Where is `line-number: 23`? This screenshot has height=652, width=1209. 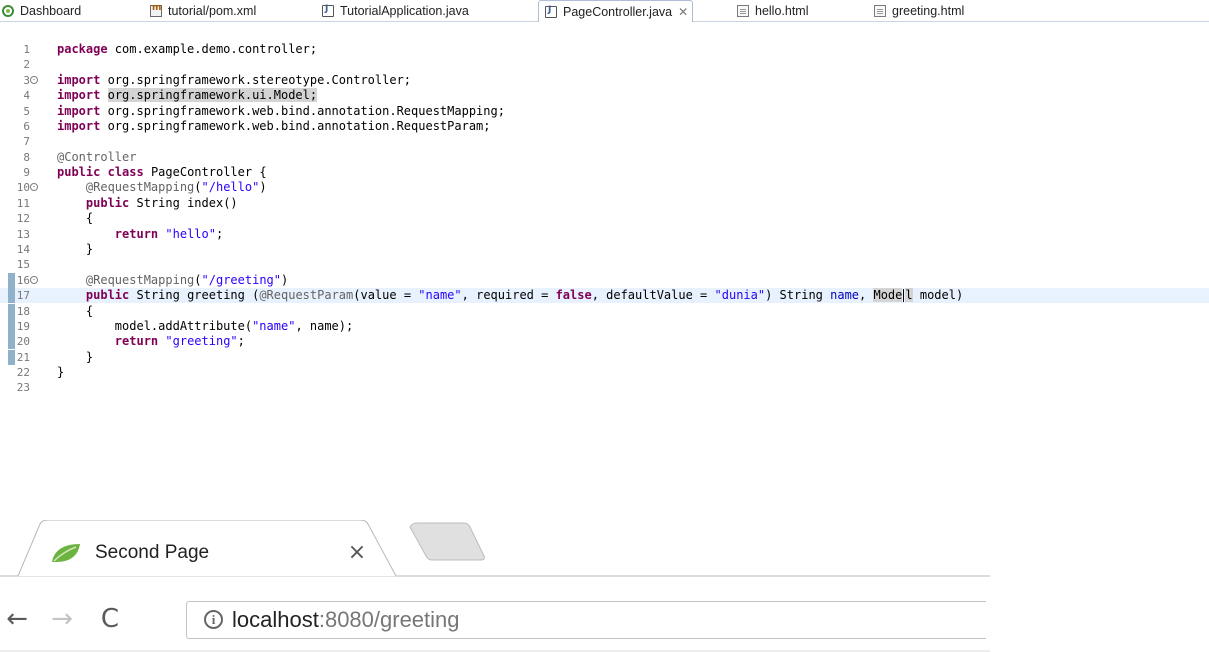 line-number: 23 is located at coordinates (23, 387).